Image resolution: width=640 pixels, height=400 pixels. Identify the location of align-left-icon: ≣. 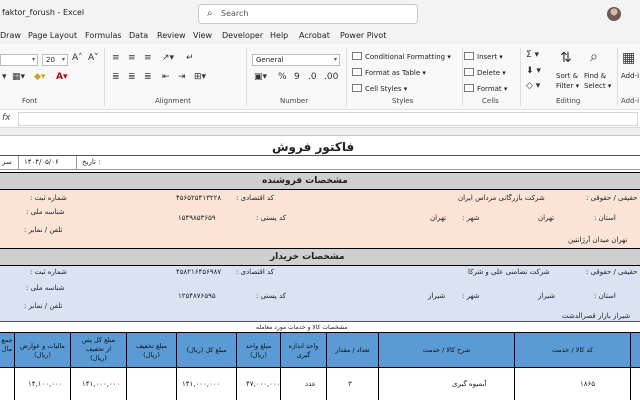
(116, 77).